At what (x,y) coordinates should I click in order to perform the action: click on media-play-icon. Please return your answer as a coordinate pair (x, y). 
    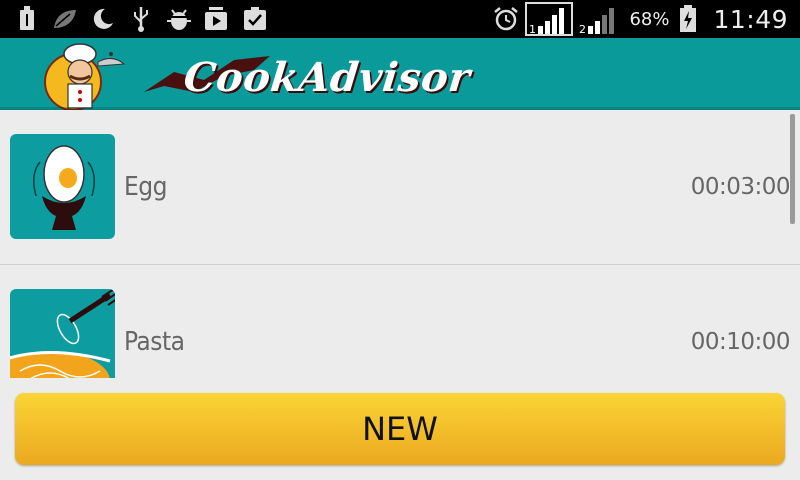
    Looking at the image, I should click on (217, 19).